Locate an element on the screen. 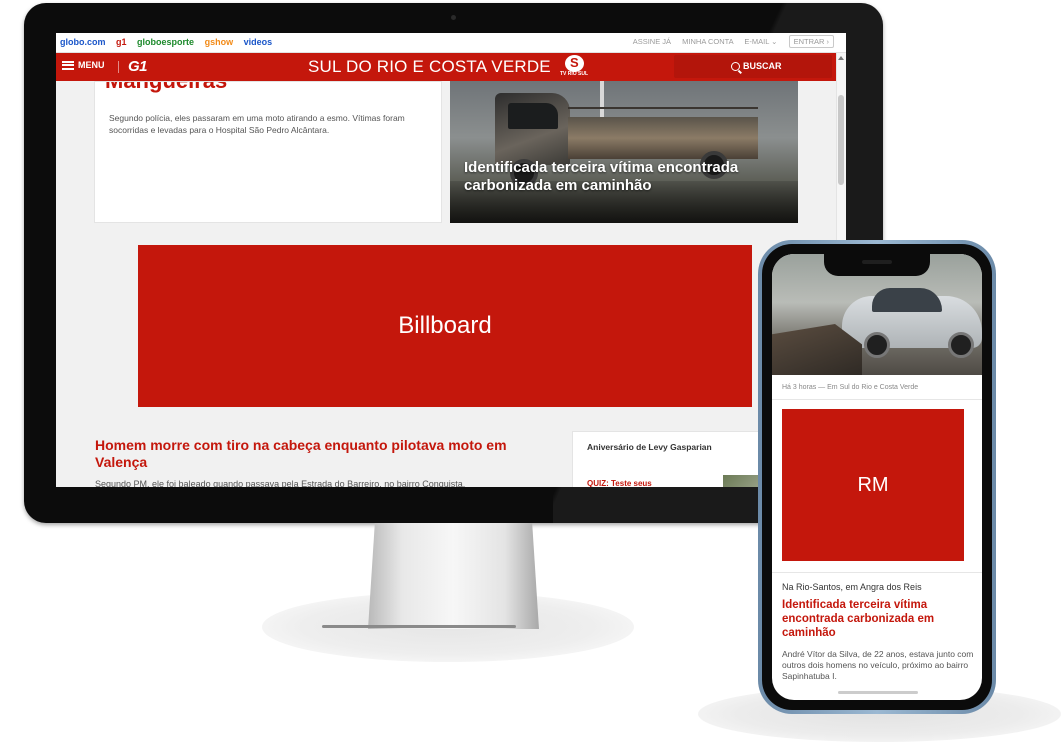 This screenshot has height=742, width=1061. menu-label: MENU is located at coordinates (91, 65).